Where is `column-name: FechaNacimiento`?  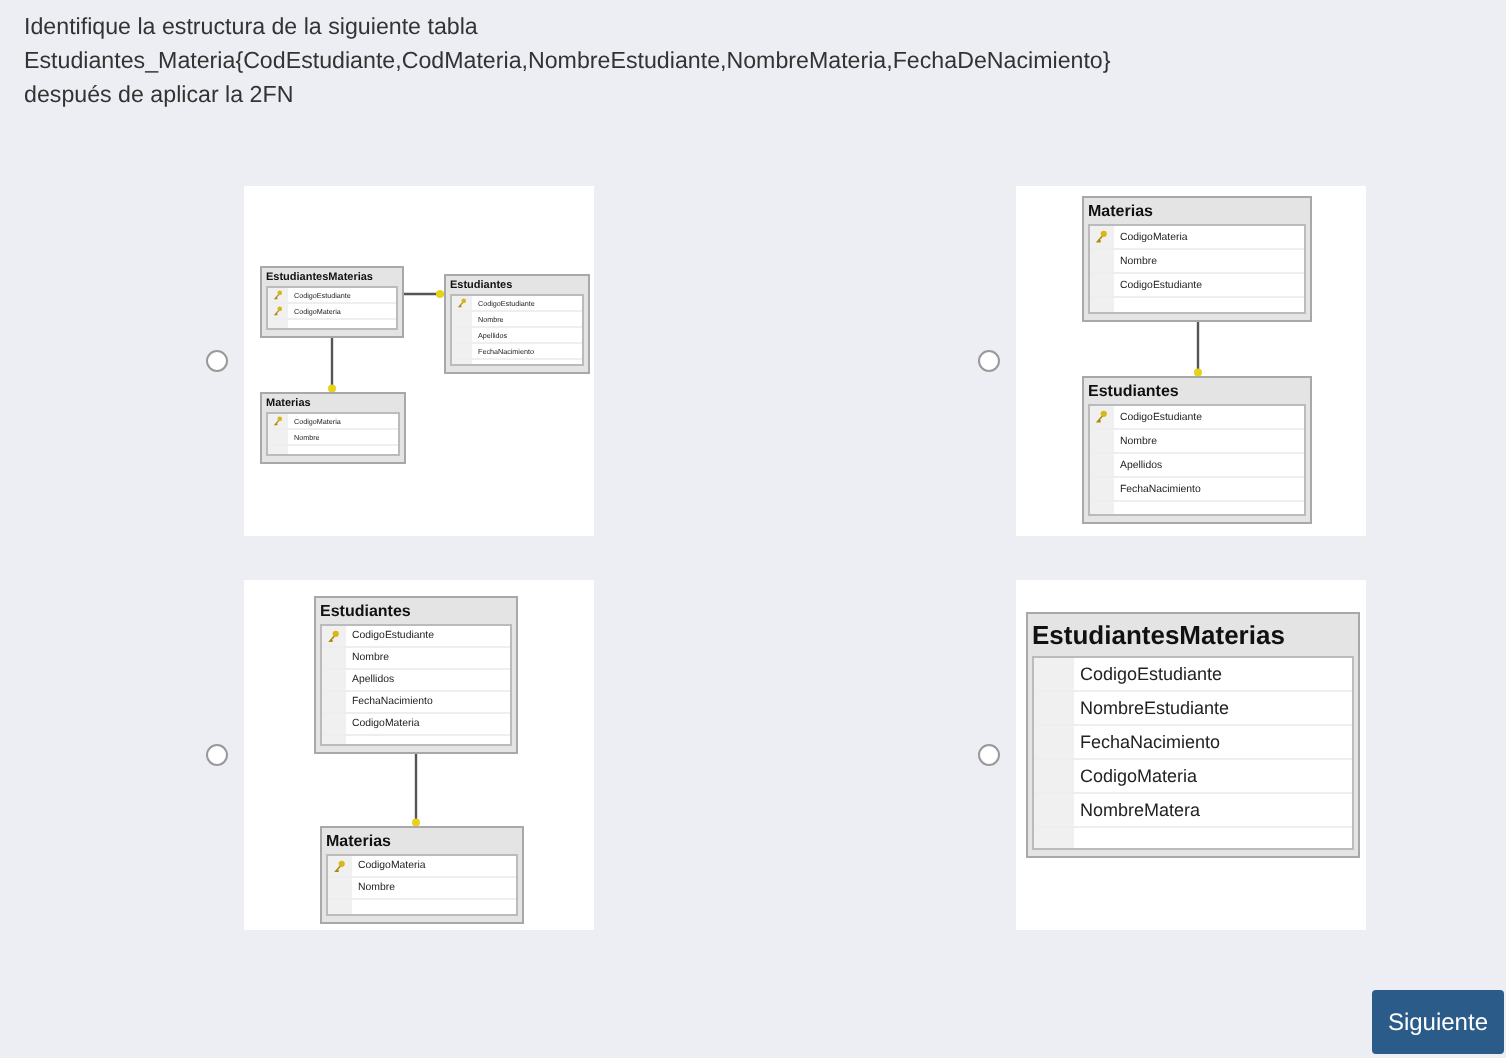
column-name: FechaNacimiento is located at coordinates (1149, 741).